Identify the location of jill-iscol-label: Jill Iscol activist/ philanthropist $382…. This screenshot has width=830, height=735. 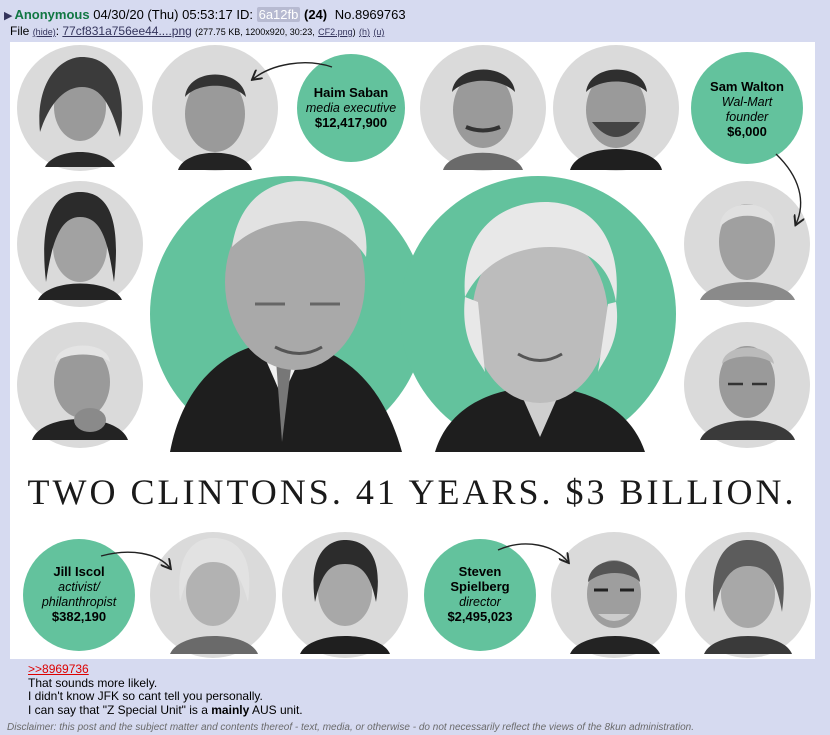
(79, 595).